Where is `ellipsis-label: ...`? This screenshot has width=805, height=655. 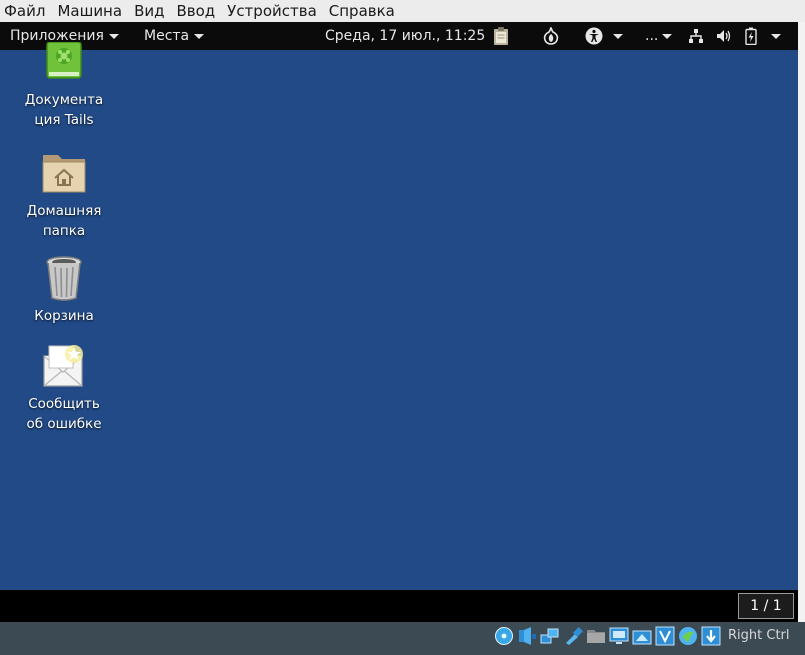 ellipsis-label: ... is located at coordinates (652, 36).